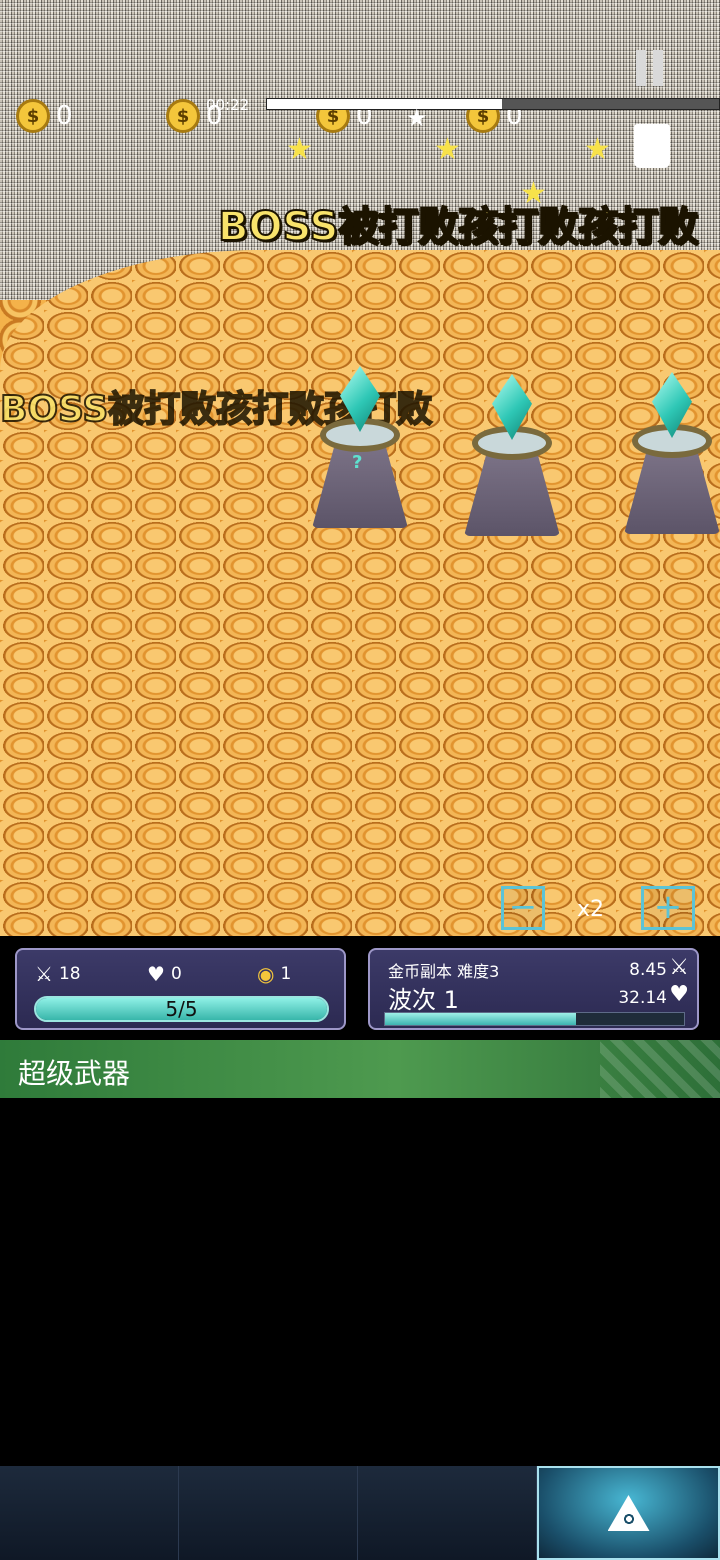  I want to click on broken-heart-icon: ♥, so click(156, 974).